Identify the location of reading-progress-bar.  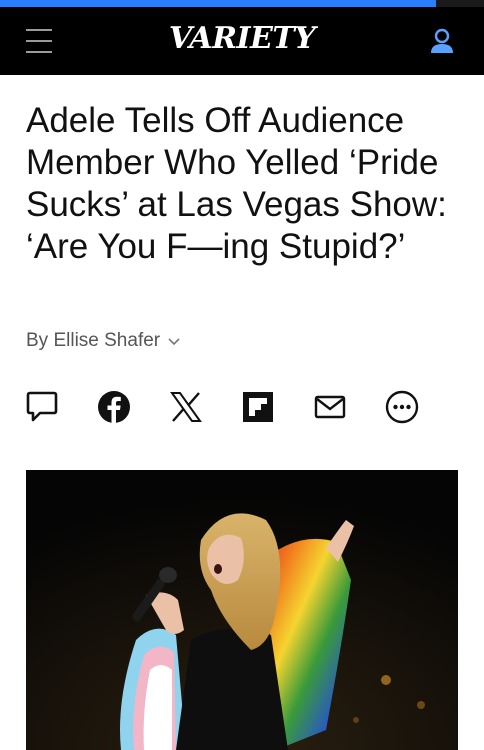
(242, 3).